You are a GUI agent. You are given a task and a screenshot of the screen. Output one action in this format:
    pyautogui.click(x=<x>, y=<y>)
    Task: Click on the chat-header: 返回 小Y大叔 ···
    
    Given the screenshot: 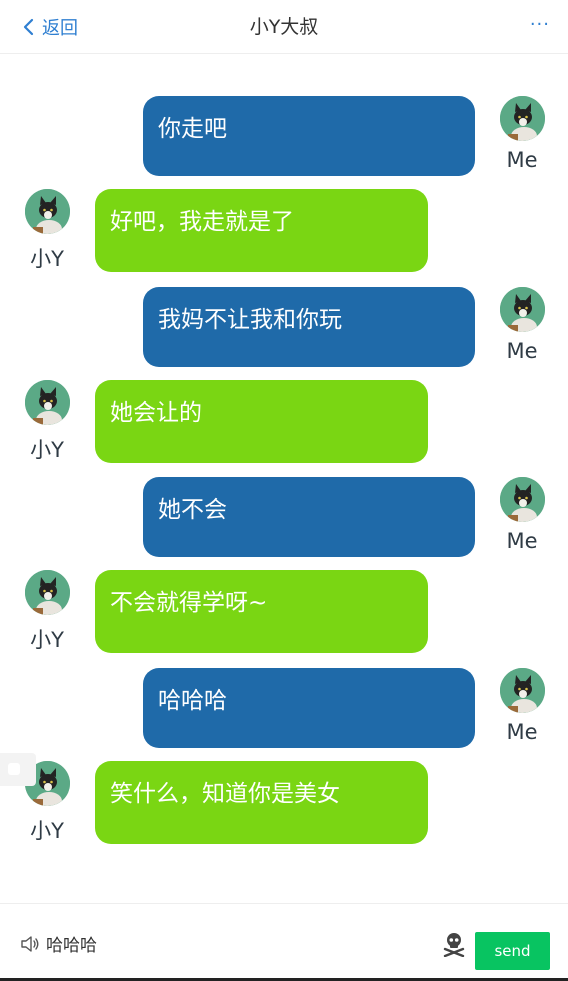 What is the action you would take?
    pyautogui.click(x=284, y=27)
    